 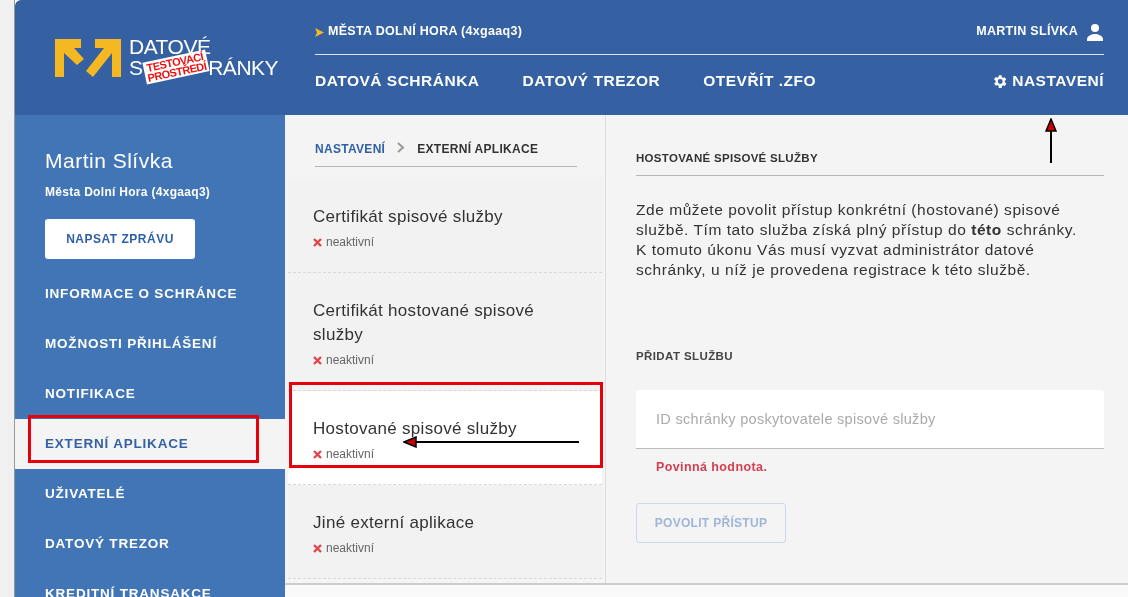 I want to click on mailbox-name: Města Dolní Hora (4xgaaq3), so click(x=128, y=192).